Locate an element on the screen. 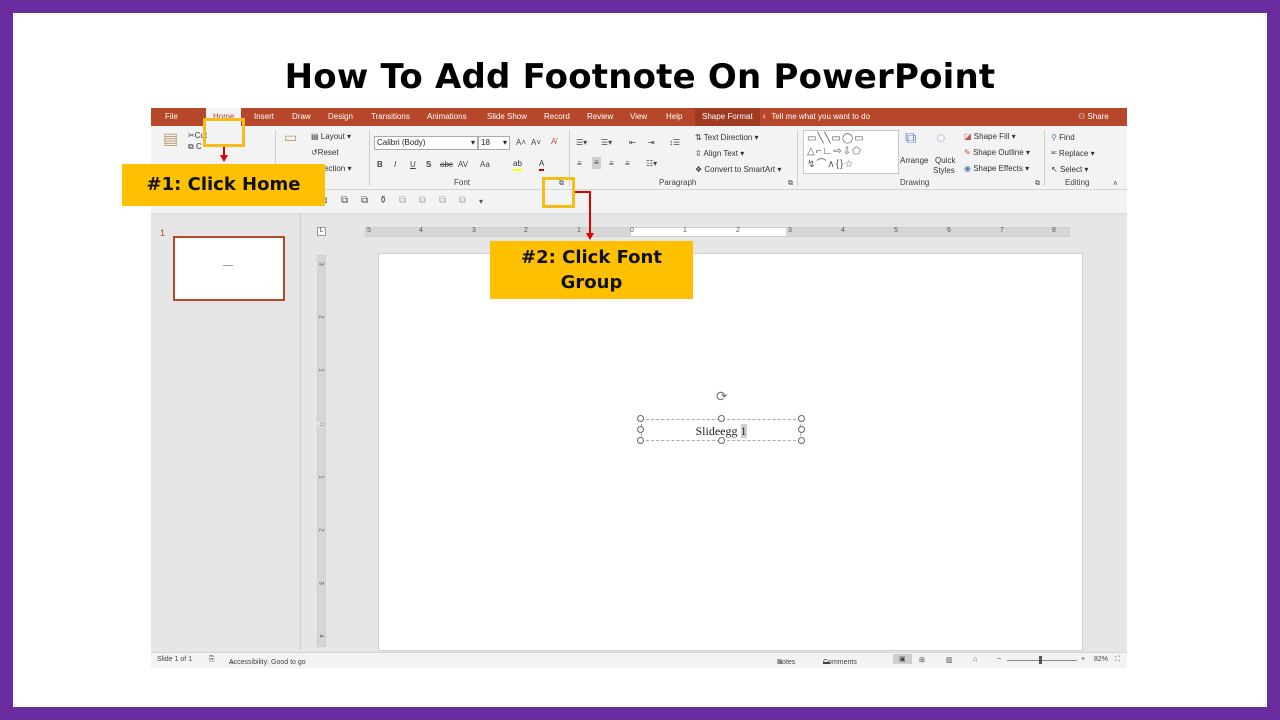 The image size is (1280, 720). tell-me-search: ♀ Tell me what you want to do is located at coordinates (815, 117).